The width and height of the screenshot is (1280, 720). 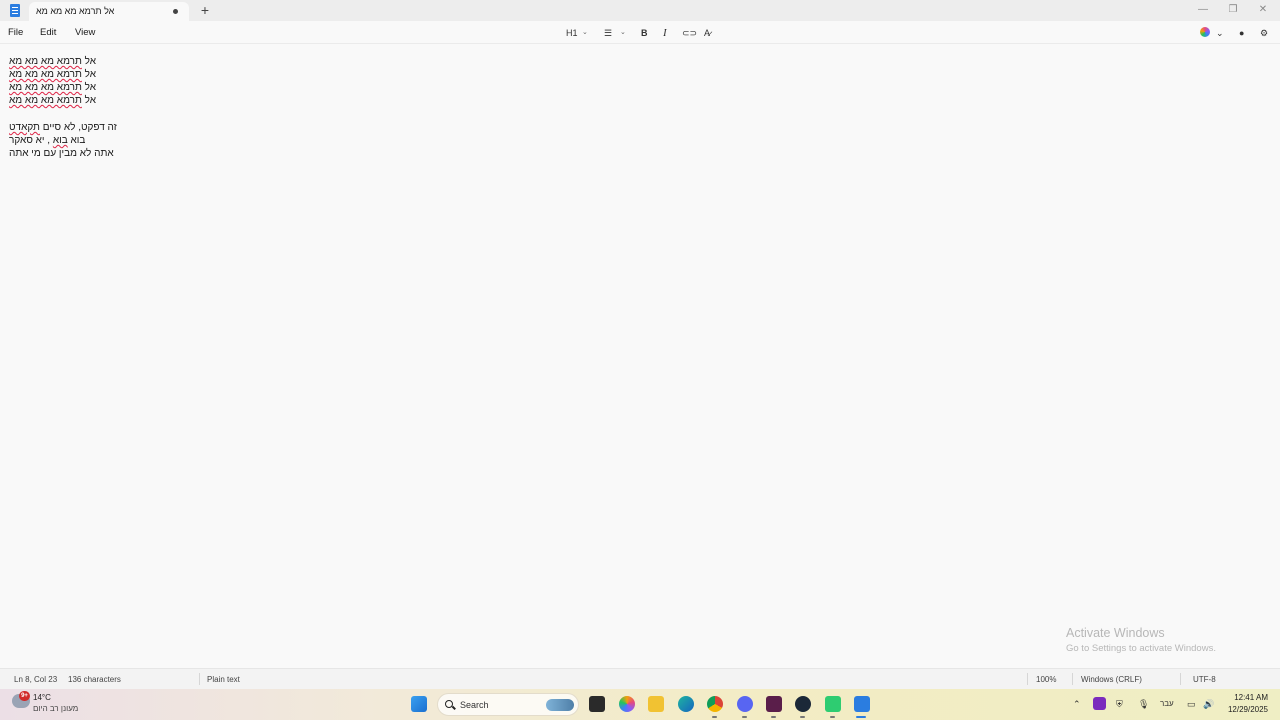 I want to click on bold-button: B, so click(x=644, y=33).